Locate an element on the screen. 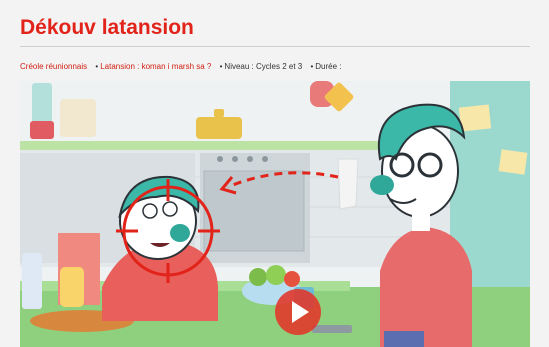 Image resolution: width=549 pixels, height=347 pixels. page-title: Dékouv latansion is located at coordinates (107, 27).